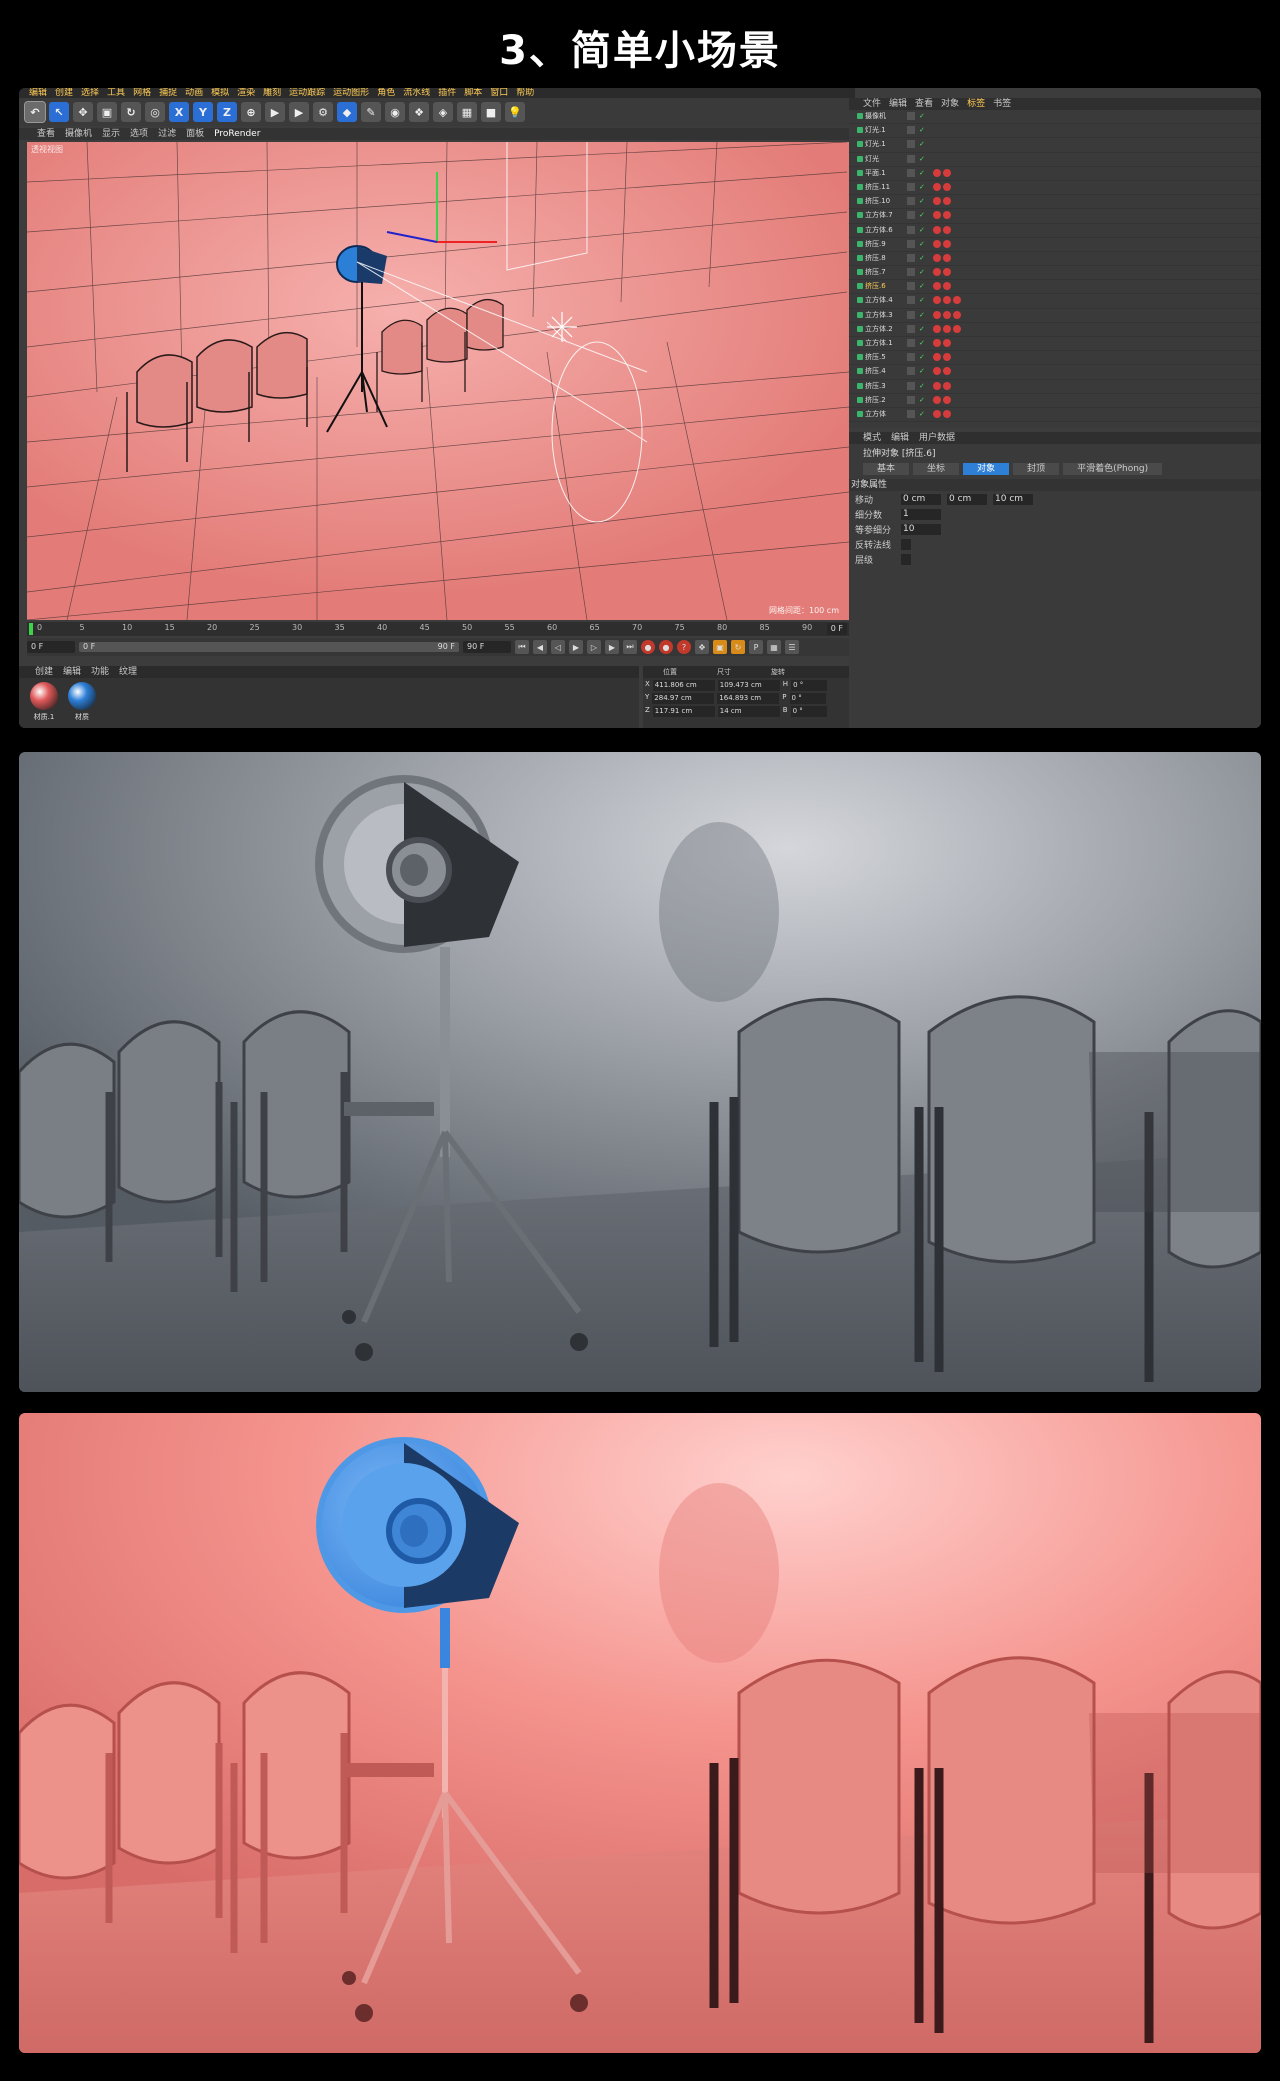 The width and height of the screenshot is (1280, 2081). What do you see at coordinates (416, 93) in the screenshot?
I see `menu-item: 流水线` at bounding box center [416, 93].